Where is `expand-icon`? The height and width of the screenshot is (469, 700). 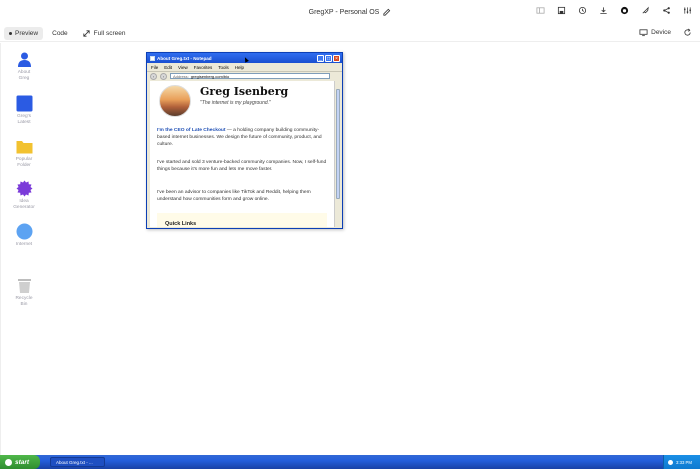
expand-icon is located at coordinates (86, 33).